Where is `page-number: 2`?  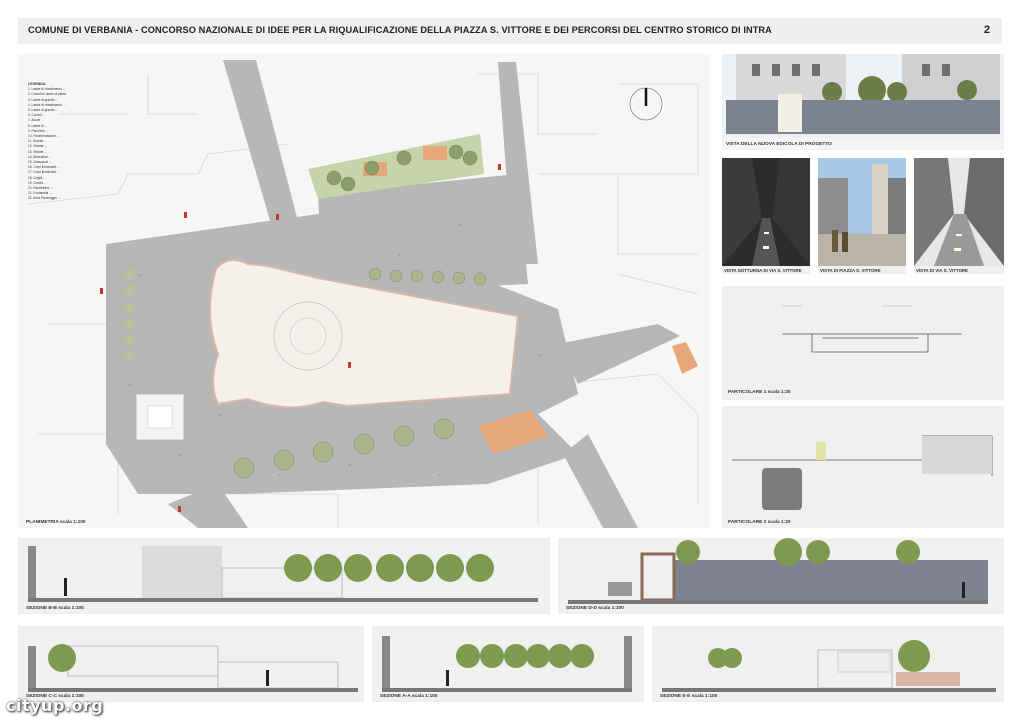 page-number: 2 is located at coordinates (986, 30).